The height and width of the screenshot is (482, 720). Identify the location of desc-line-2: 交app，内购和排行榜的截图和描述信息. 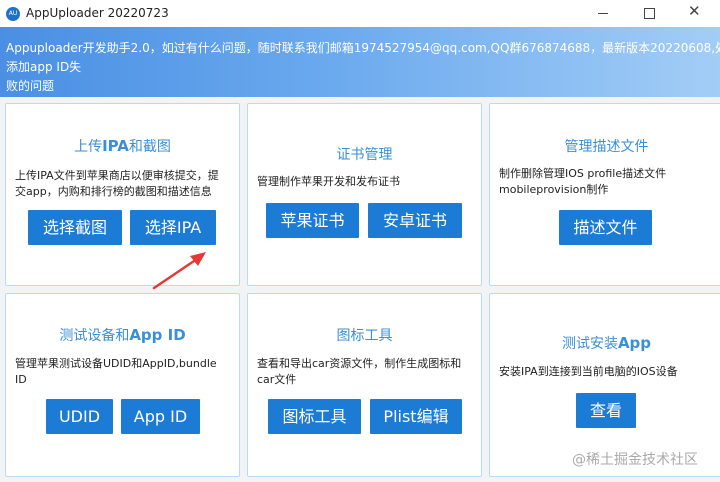
(113, 191).